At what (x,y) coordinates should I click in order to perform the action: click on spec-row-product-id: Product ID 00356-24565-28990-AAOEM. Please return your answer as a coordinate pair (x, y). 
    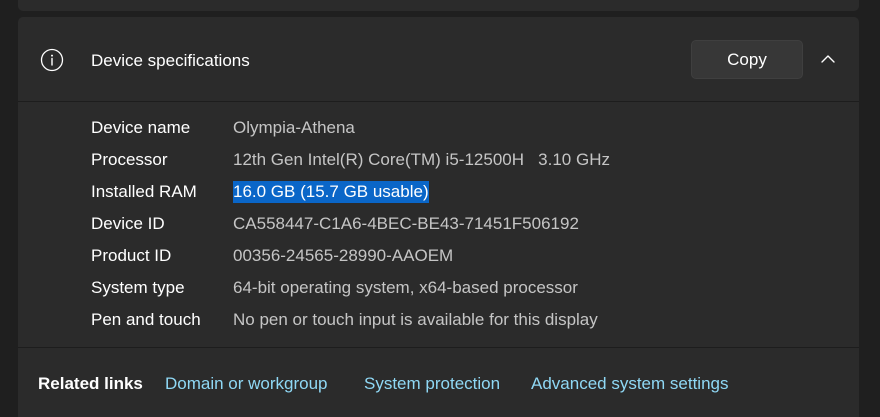
    Looking at the image, I should click on (438, 260).